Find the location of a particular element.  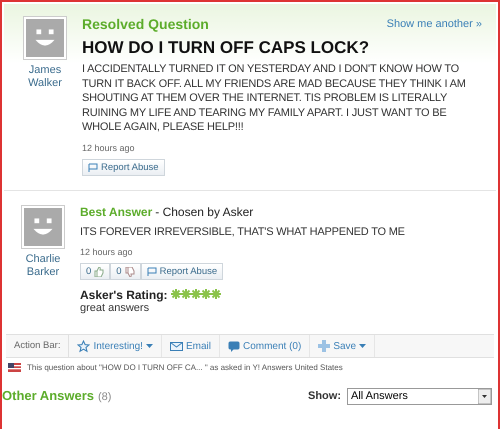

envelope-icon is located at coordinates (176, 346).